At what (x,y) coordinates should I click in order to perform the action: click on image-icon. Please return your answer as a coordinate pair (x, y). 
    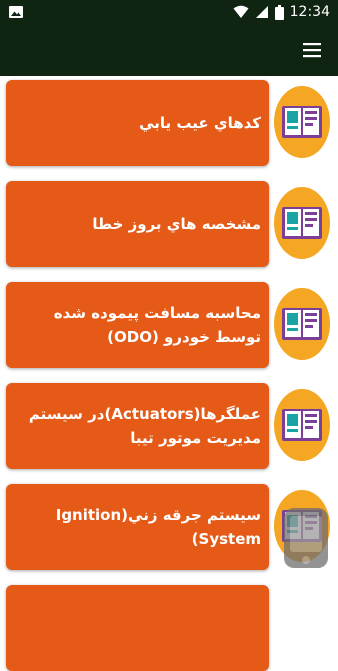
    Looking at the image, I should click on (16, 12).